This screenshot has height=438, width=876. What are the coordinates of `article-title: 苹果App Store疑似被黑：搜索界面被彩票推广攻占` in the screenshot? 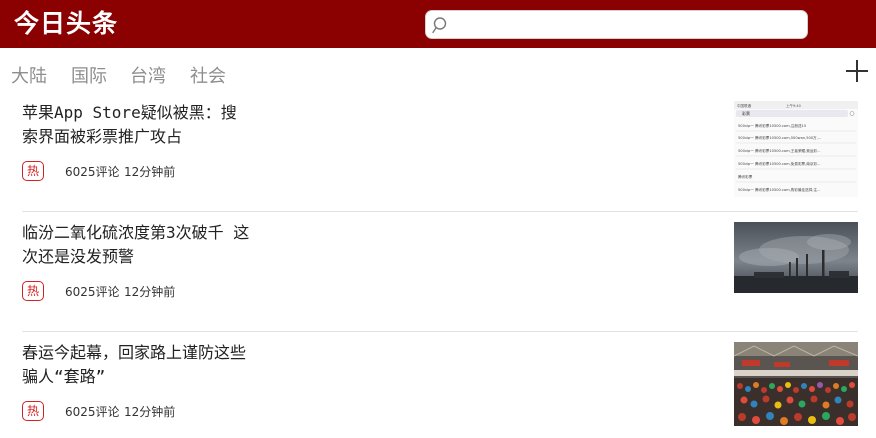 It's located at (137, 125).